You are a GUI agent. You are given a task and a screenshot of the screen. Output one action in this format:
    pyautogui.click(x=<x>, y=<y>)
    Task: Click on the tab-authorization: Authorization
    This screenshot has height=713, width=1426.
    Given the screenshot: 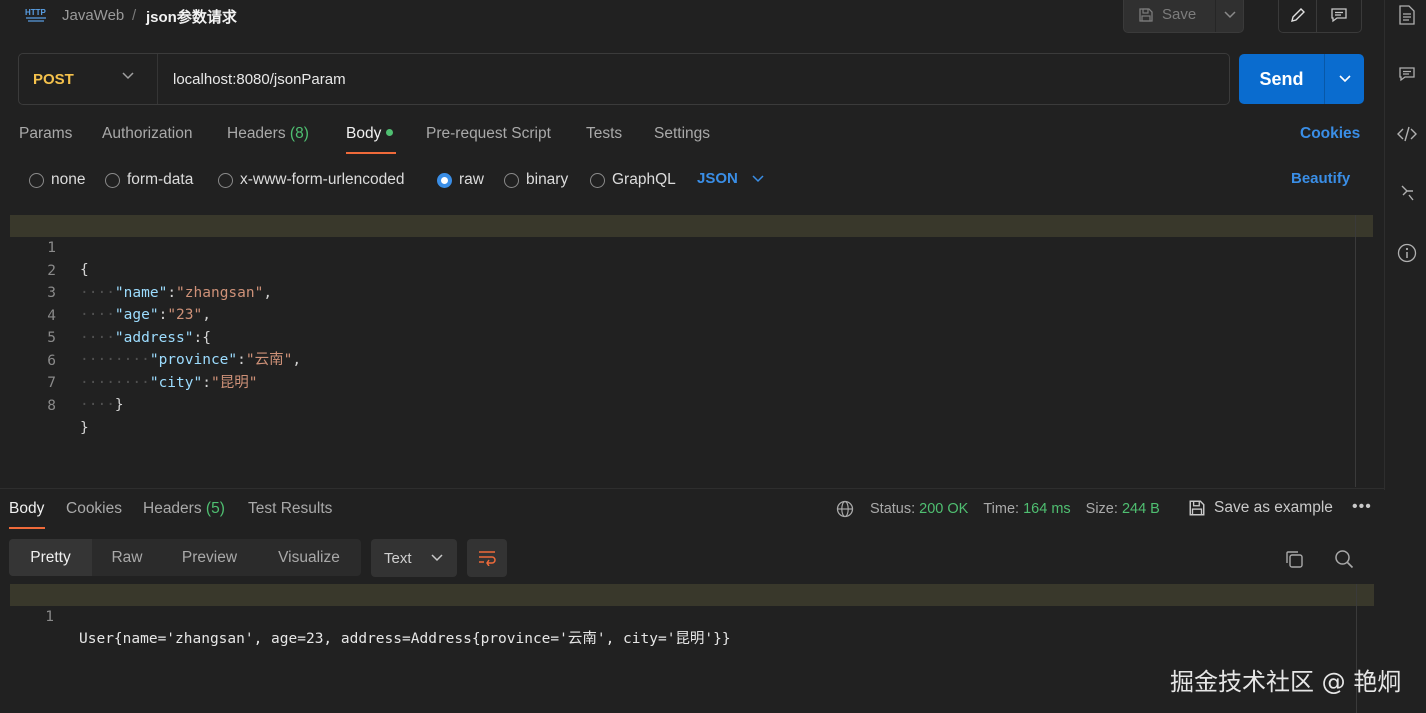 What is the action you would take?
    pyautogui.click(x=147, y=134)
    